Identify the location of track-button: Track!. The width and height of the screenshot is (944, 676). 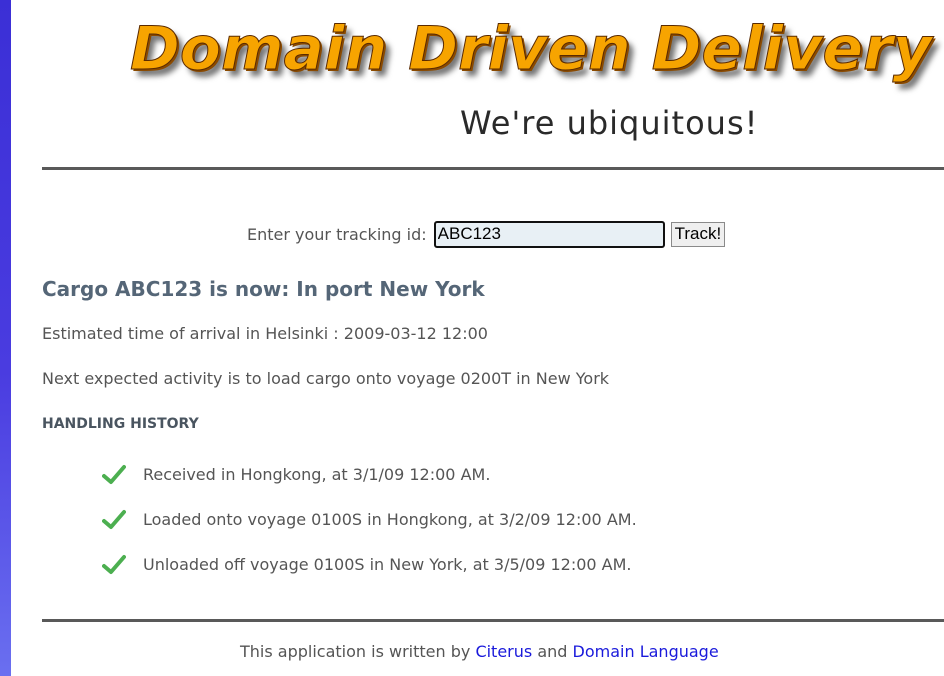
(698, 234).